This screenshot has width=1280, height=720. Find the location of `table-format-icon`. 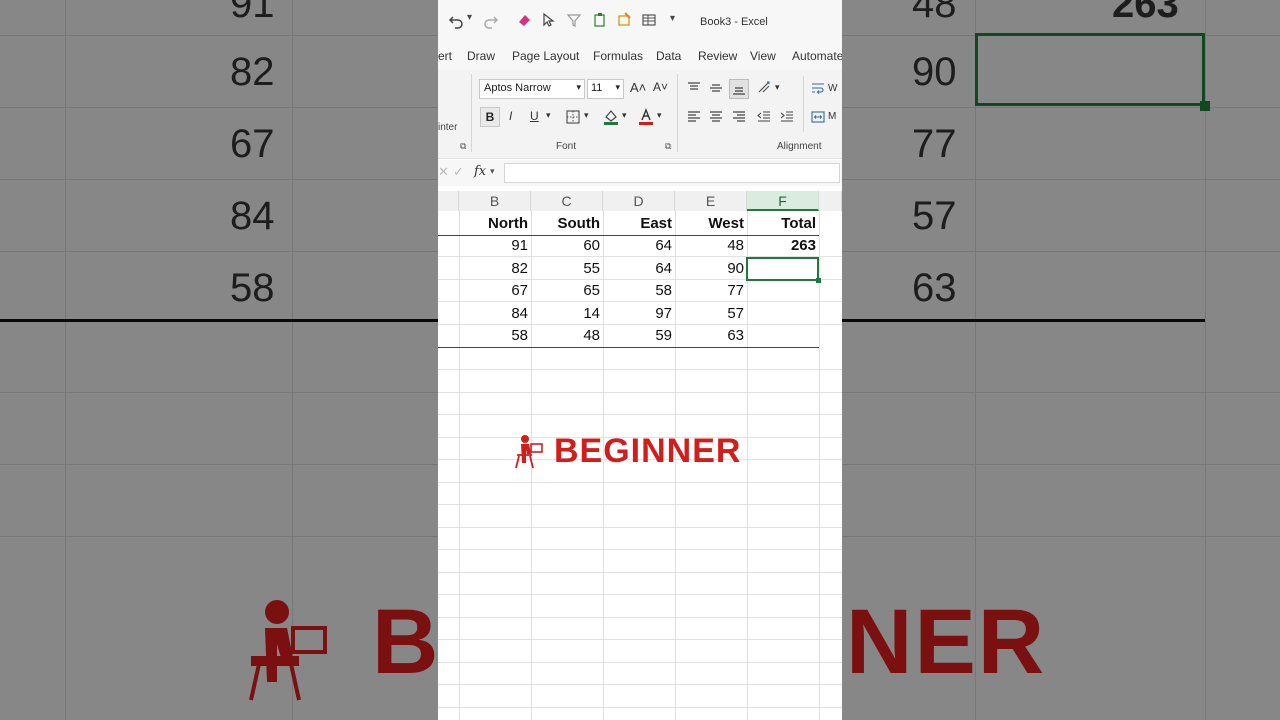

table-format-icon is located at coordinates (649, 20).